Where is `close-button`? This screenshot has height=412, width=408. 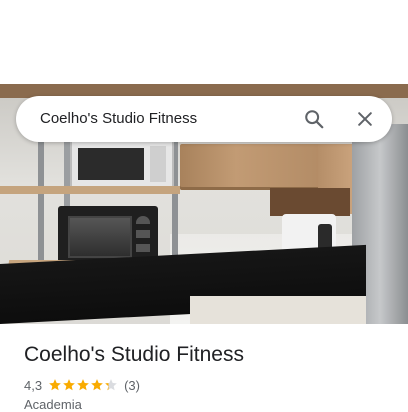 close-button is located at coordinates (365, 119).